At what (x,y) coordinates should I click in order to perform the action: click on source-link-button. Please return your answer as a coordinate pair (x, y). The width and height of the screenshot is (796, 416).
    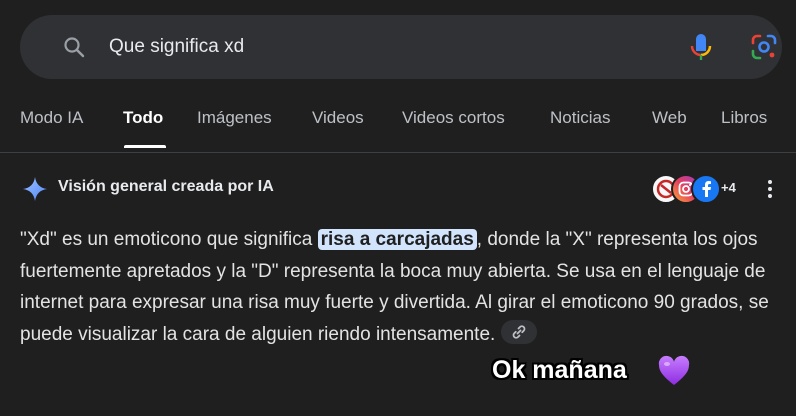
    Looking at the image, I should click on (519, 332).